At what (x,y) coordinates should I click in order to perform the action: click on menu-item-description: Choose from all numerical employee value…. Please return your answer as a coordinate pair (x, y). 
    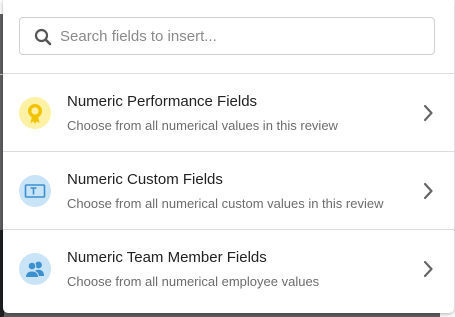
    Looking at the image, I should click on (193, 281).